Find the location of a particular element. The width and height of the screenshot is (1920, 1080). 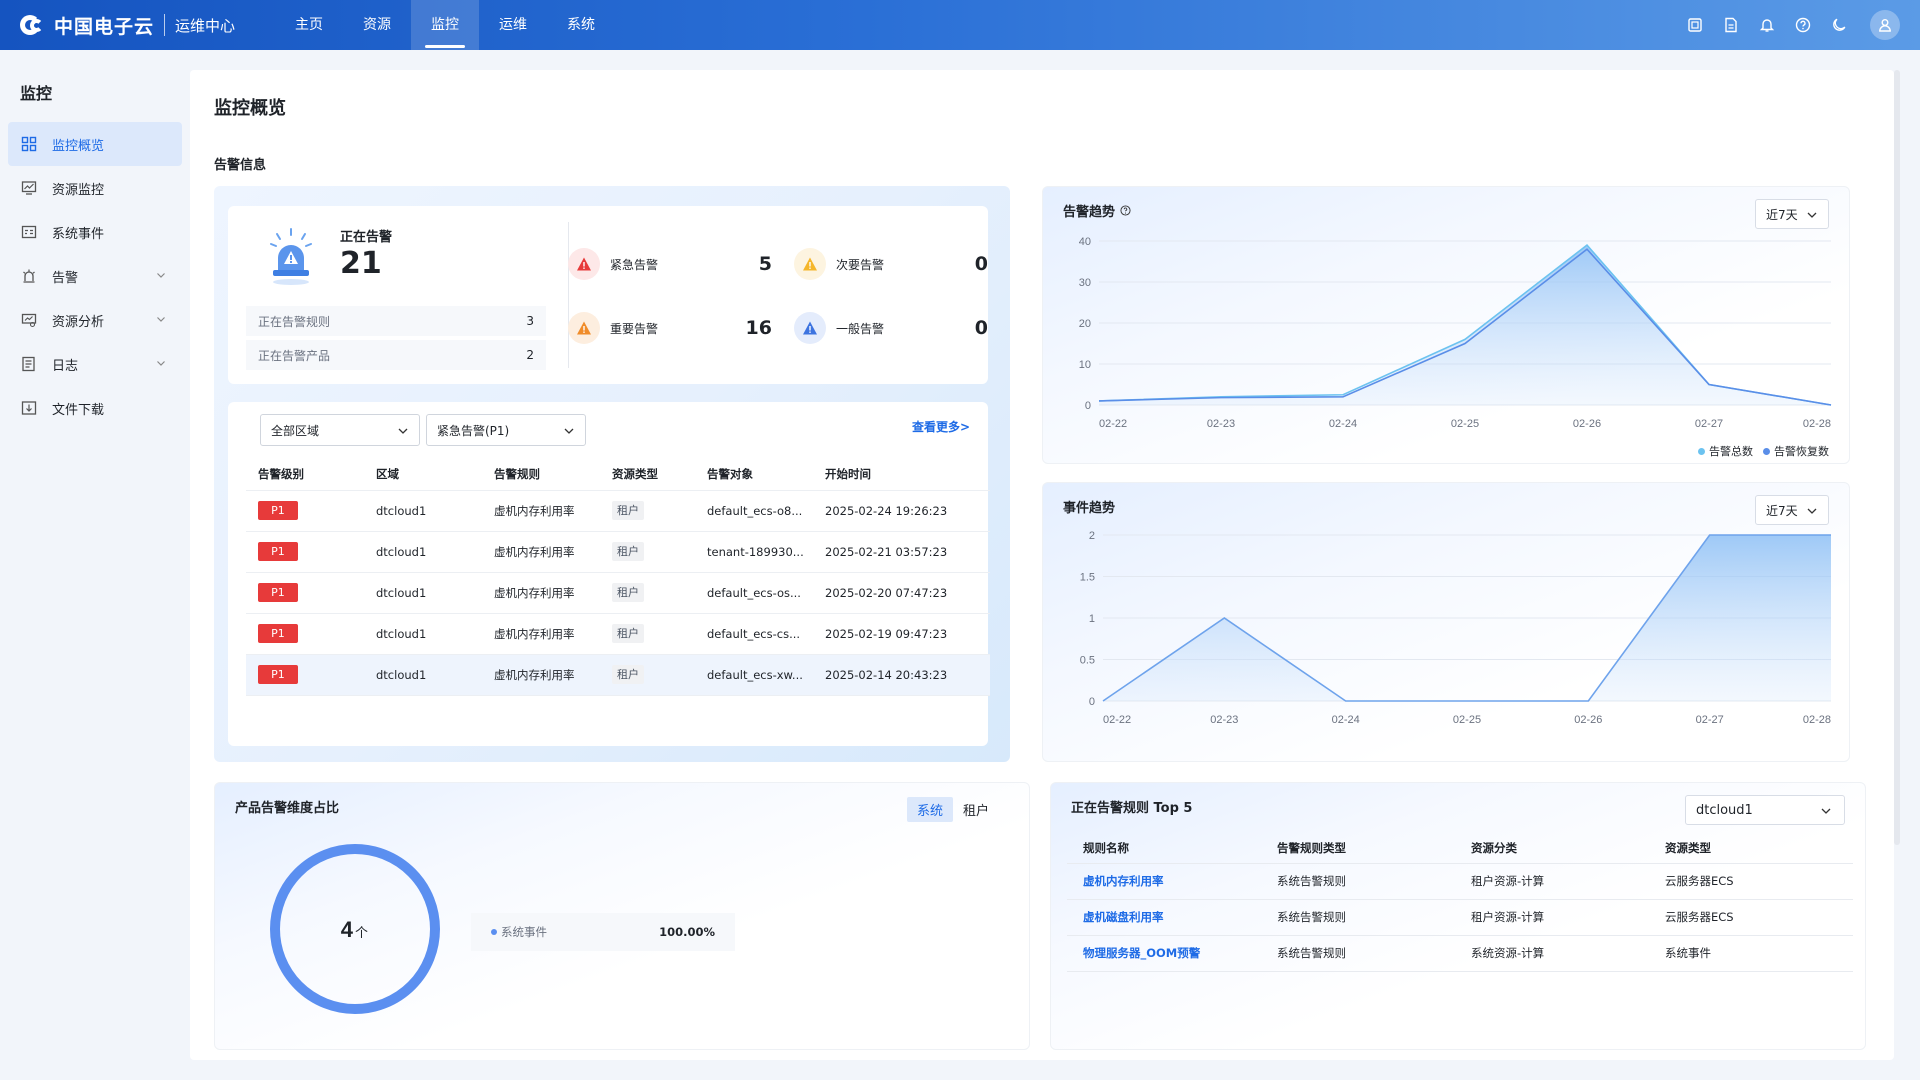

table-row: 虚机磁盘利用率 系统告警规则 租户资源-计算 云服务器ECS is located at coordinates (1460, 917).